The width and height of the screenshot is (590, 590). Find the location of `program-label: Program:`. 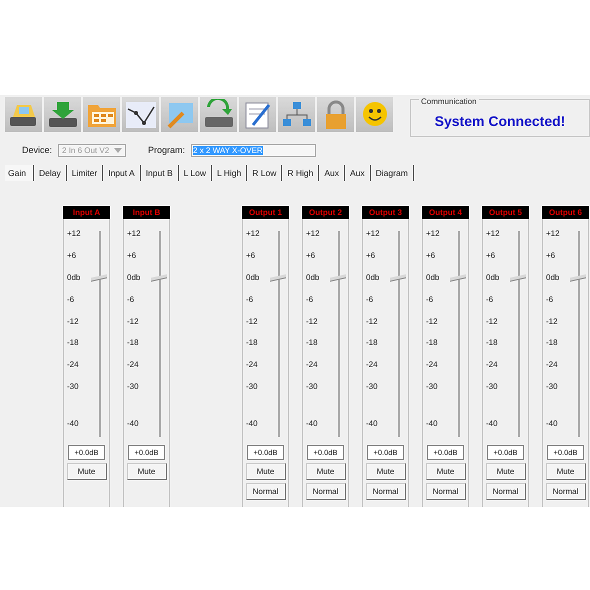

program-label: Program: is located at coordinates (167, 150).